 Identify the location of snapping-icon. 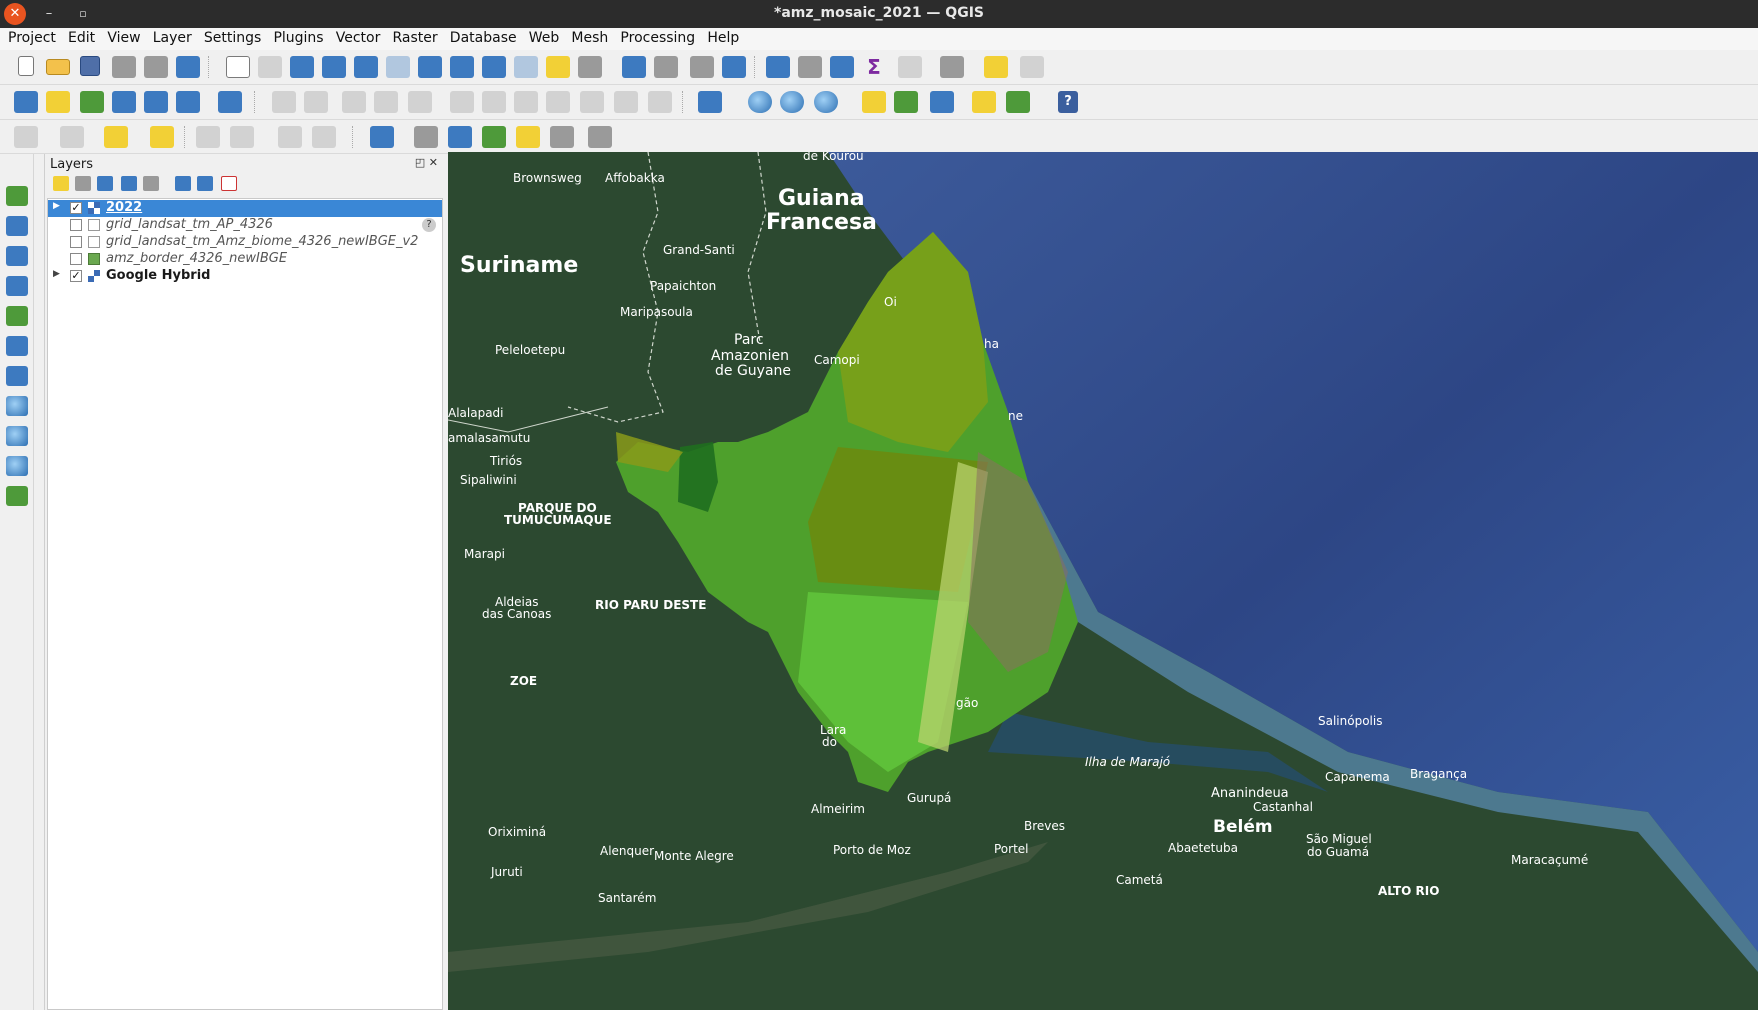
(494, 137).